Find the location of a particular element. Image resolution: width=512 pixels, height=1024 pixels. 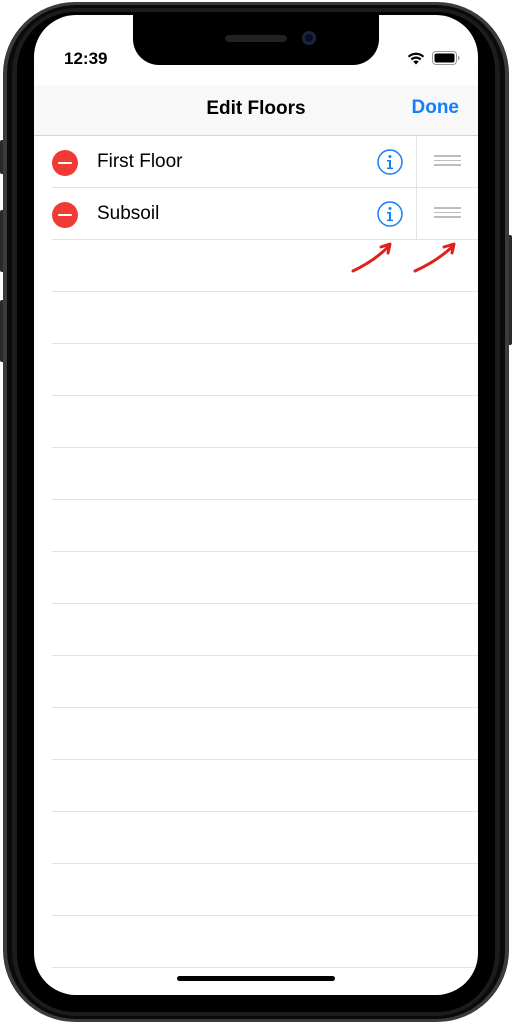

wifi-icon is located at coordinates (416, 58).